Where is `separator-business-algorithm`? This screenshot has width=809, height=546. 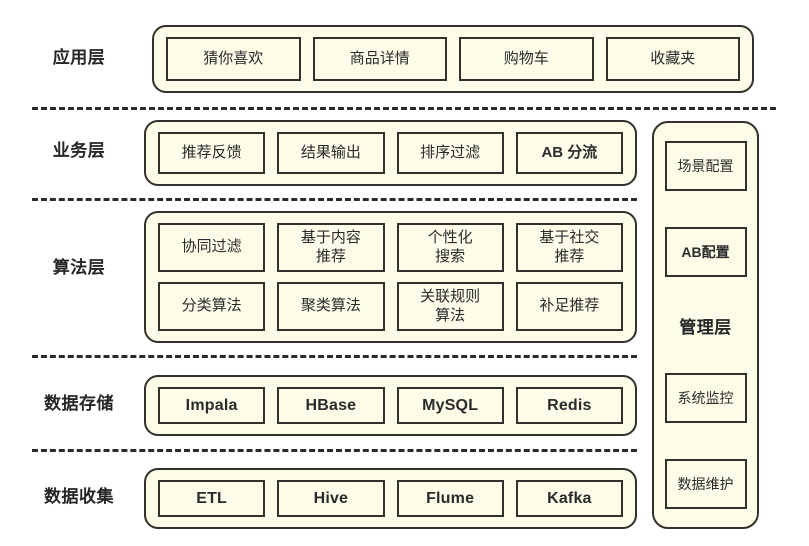
separator-business-algorithm is located at coordinates (334, 199).